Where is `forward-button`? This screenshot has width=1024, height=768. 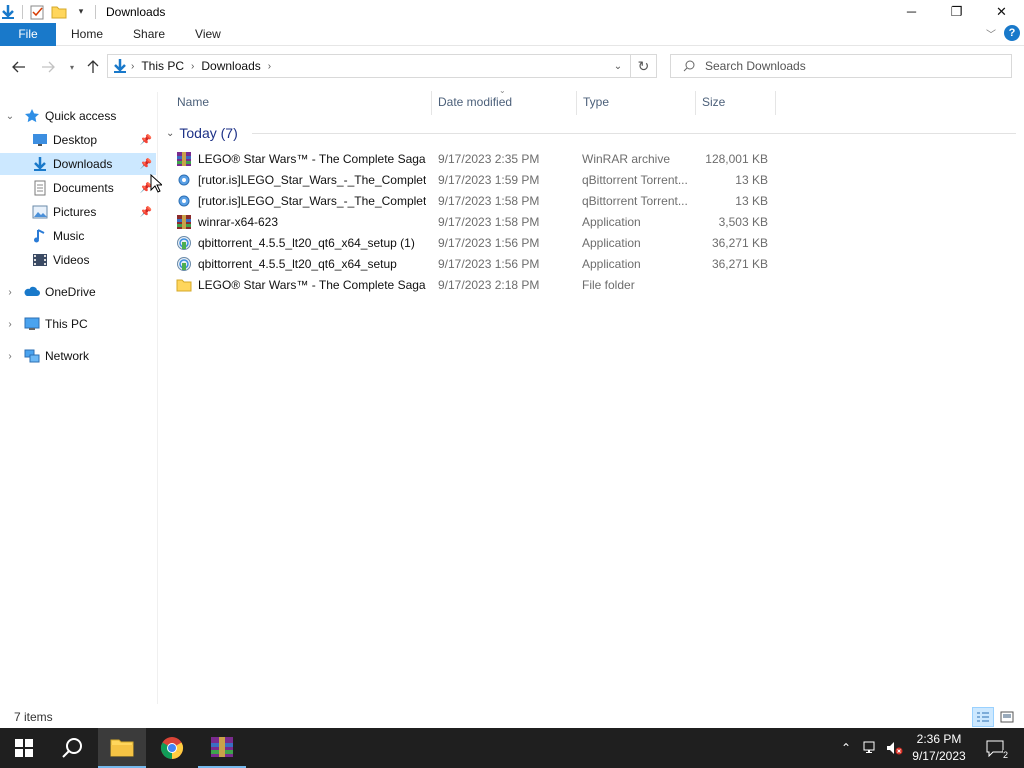
forward-button is located at coordinates (48, 67).